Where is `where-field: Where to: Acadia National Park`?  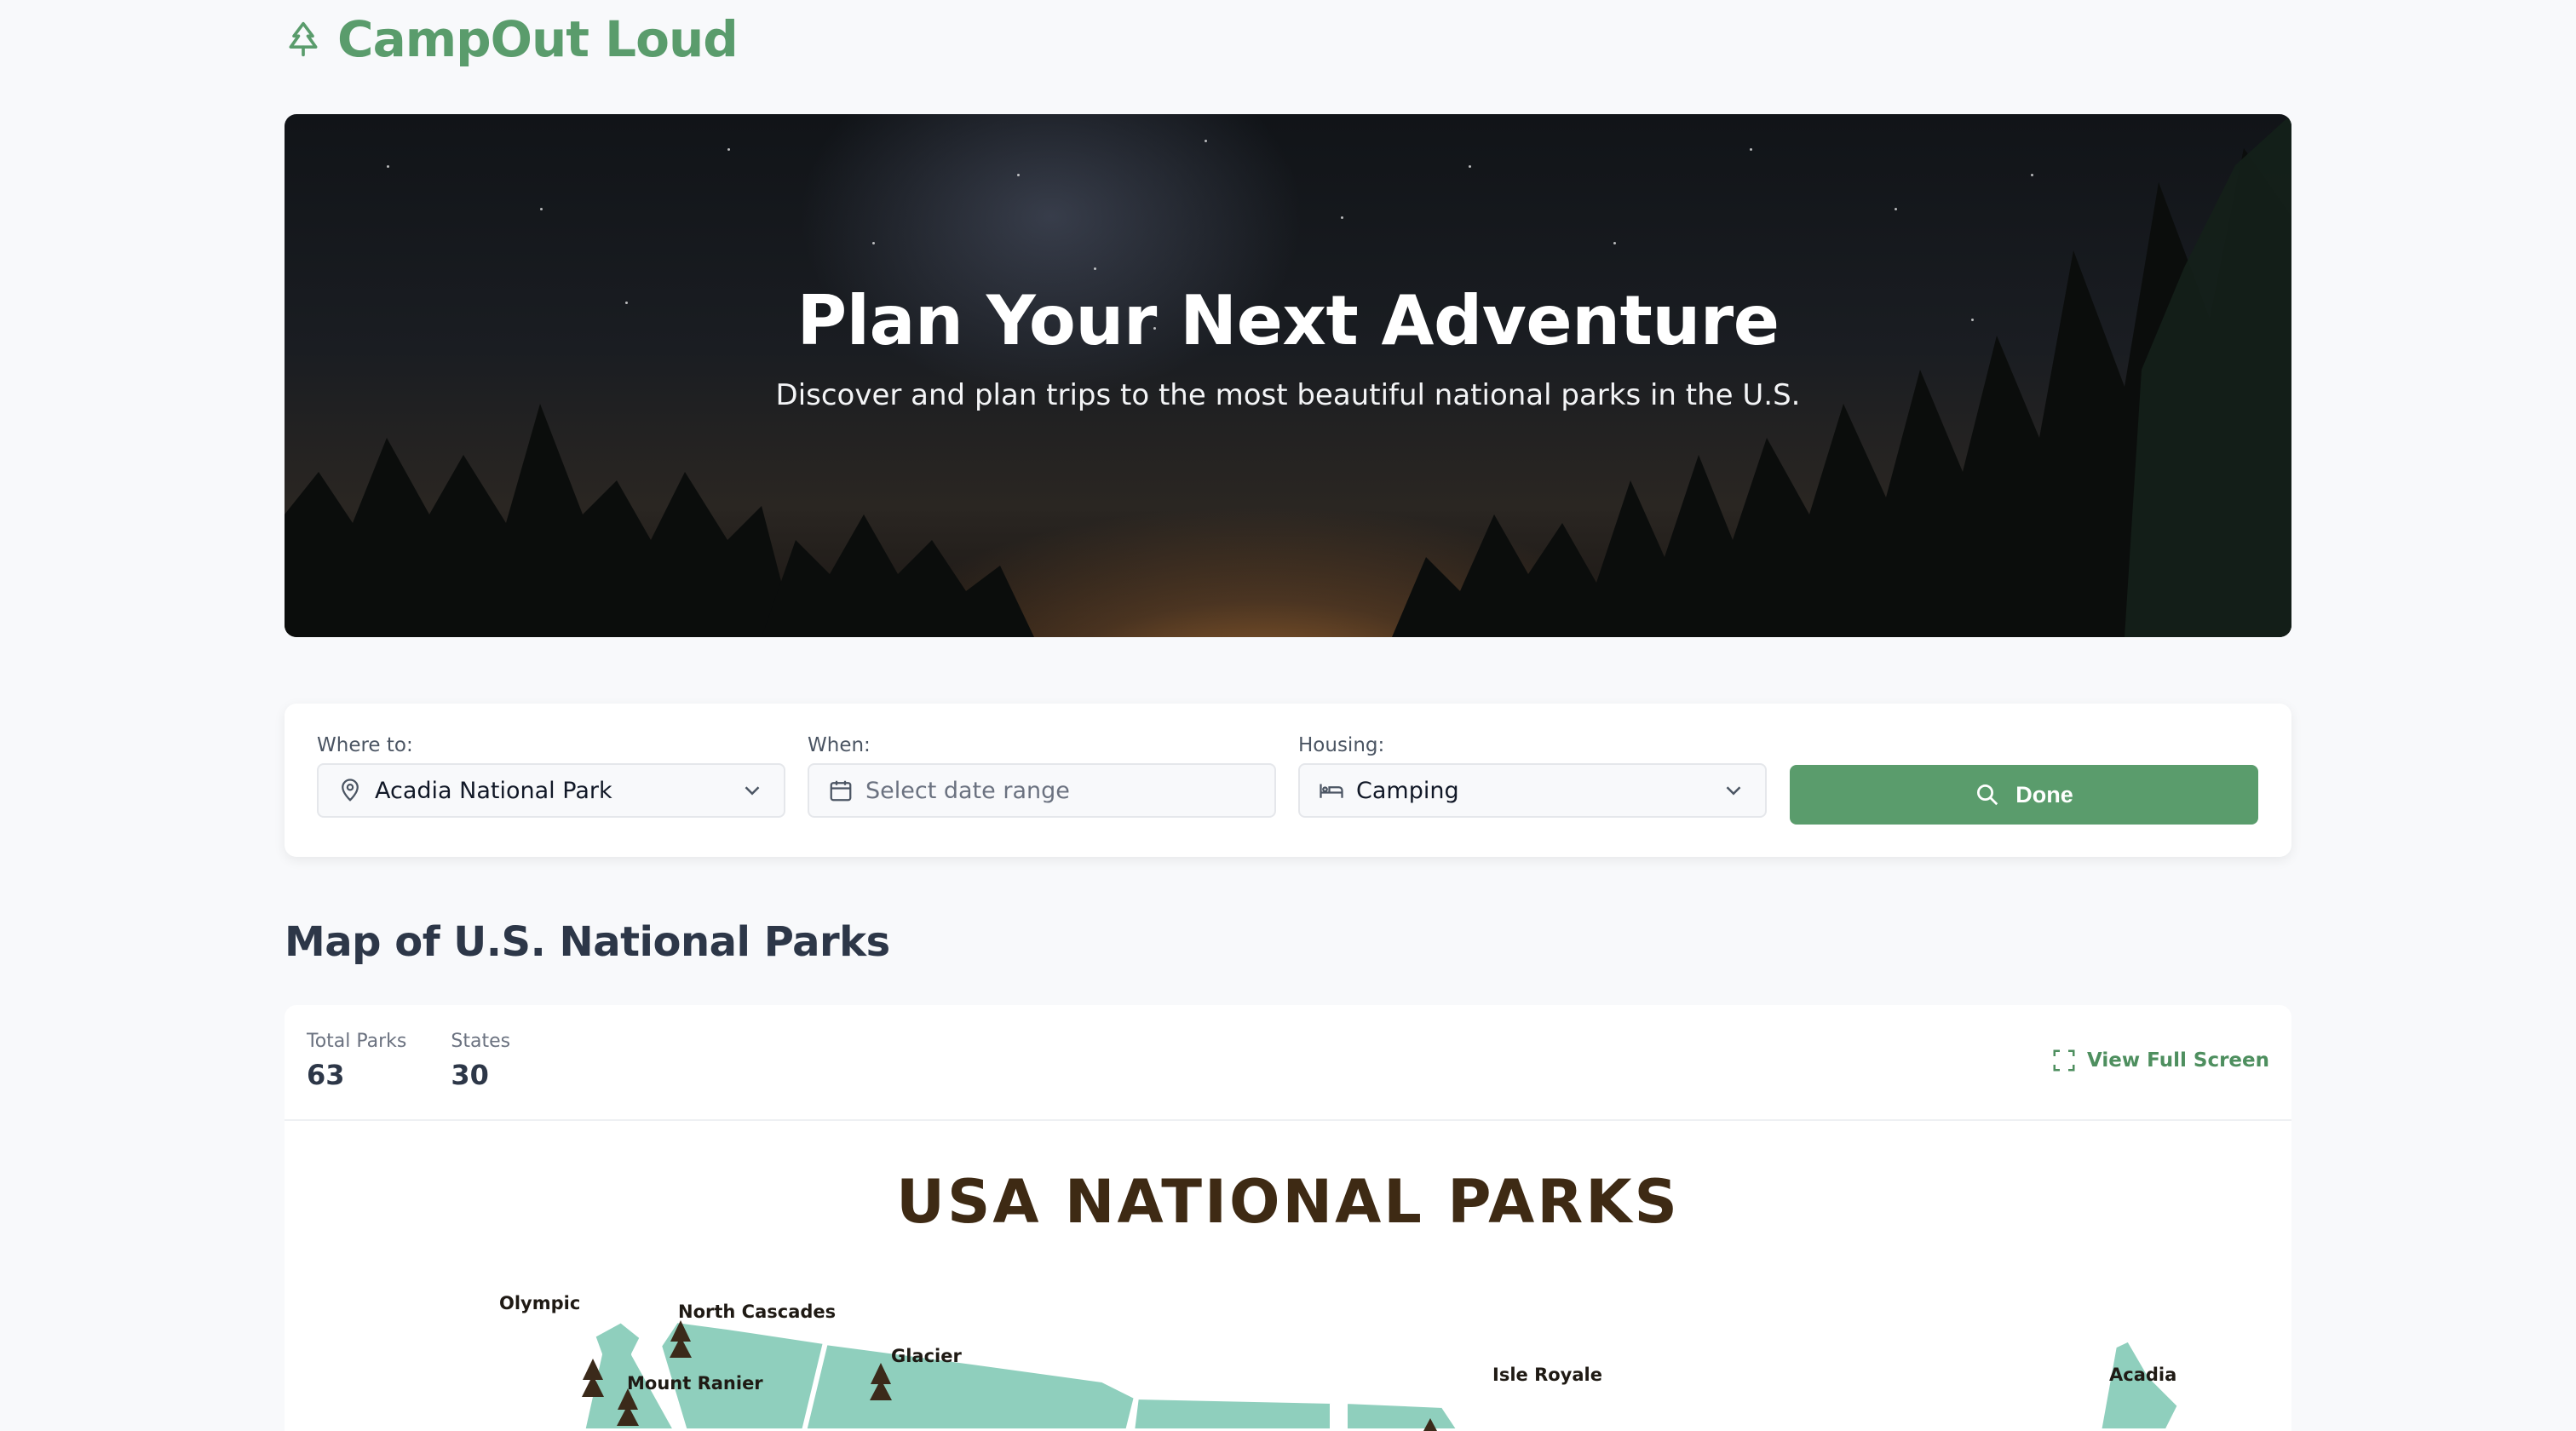 where-field: Where to: Acadia National Park is located at coordinates (551, 776).